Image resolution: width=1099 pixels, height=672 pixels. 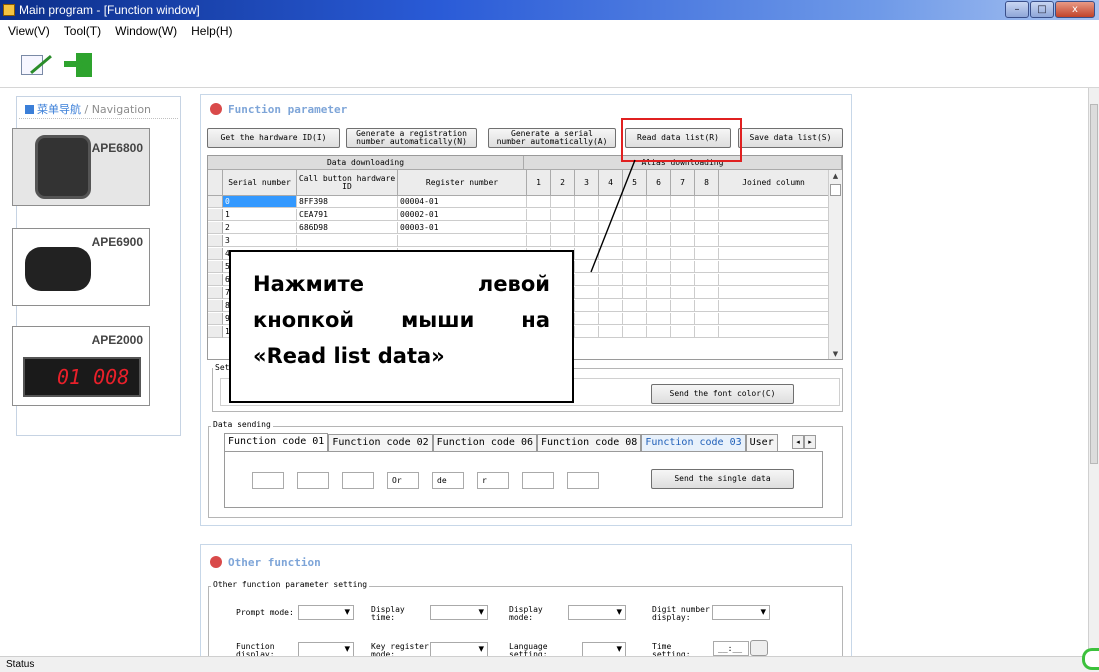 What do you see at coordinates (493, 480) in the screenshot?
I see `data-field-6: r` at bounding box center [493, 480].